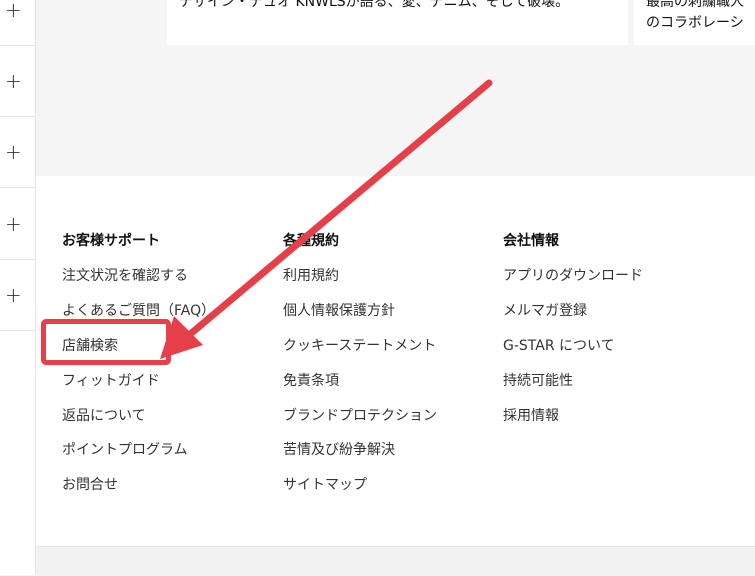 This screenshot has width=755, height=576. Describe the element at coordinates (90, 345) in the screenshot. I see `footer-link-store-locator: 店舗検索` at that location.